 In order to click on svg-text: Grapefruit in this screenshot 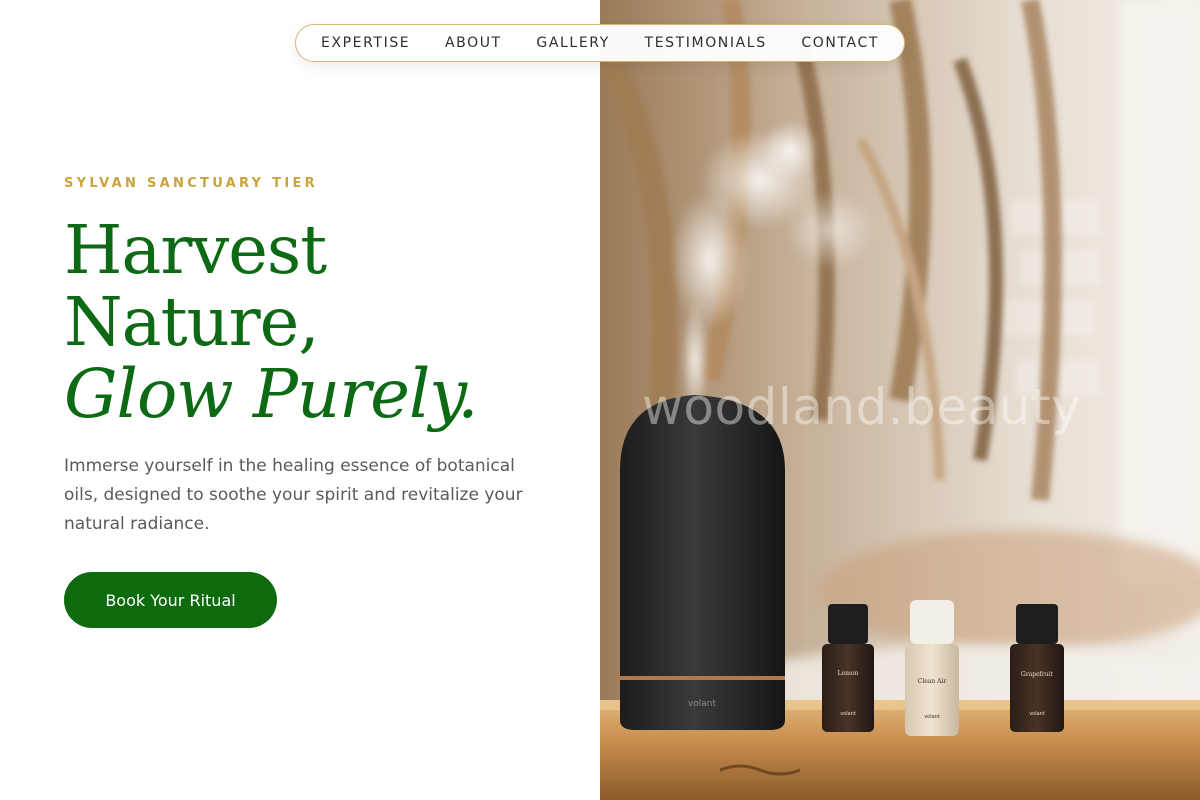, I will do `click(1037, 674)`.